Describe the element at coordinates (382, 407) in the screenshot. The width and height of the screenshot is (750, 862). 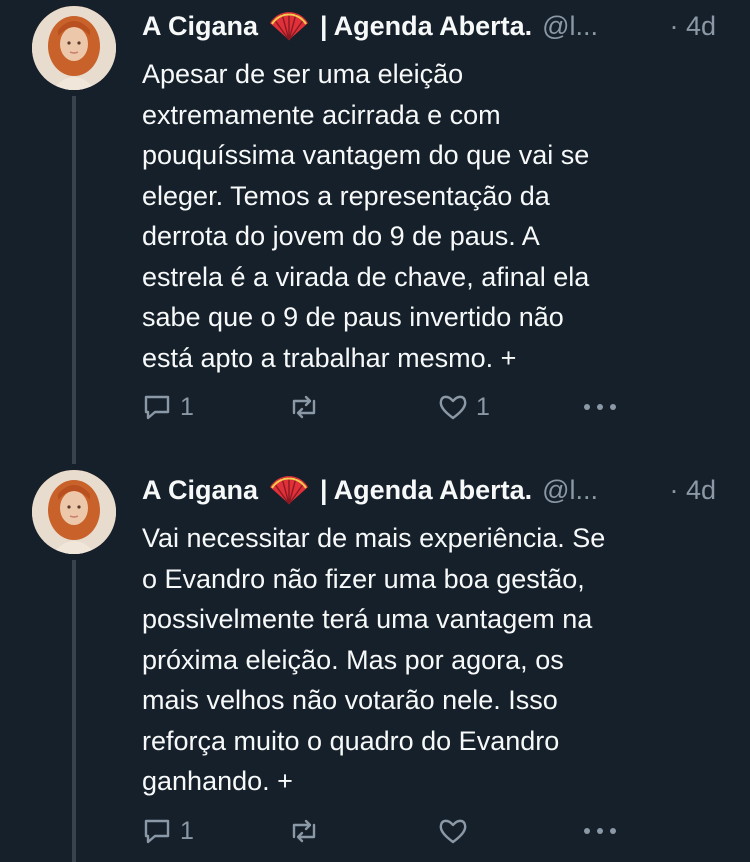
I see `action-bar: 1 1` at that location.